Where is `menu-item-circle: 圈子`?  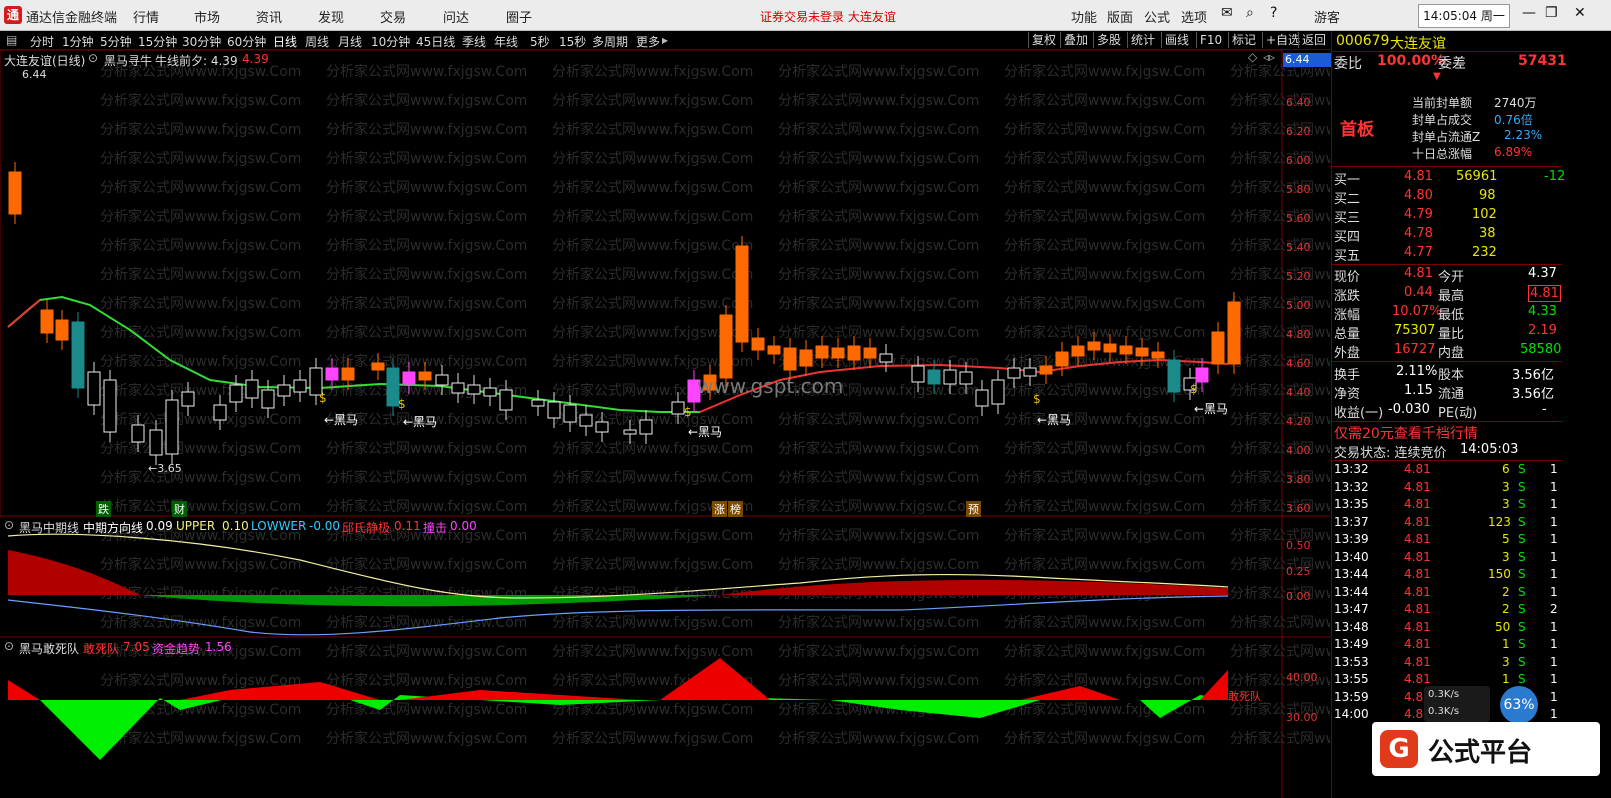 menu-item-circle: 圈子 is located at coordinates (519, 16).